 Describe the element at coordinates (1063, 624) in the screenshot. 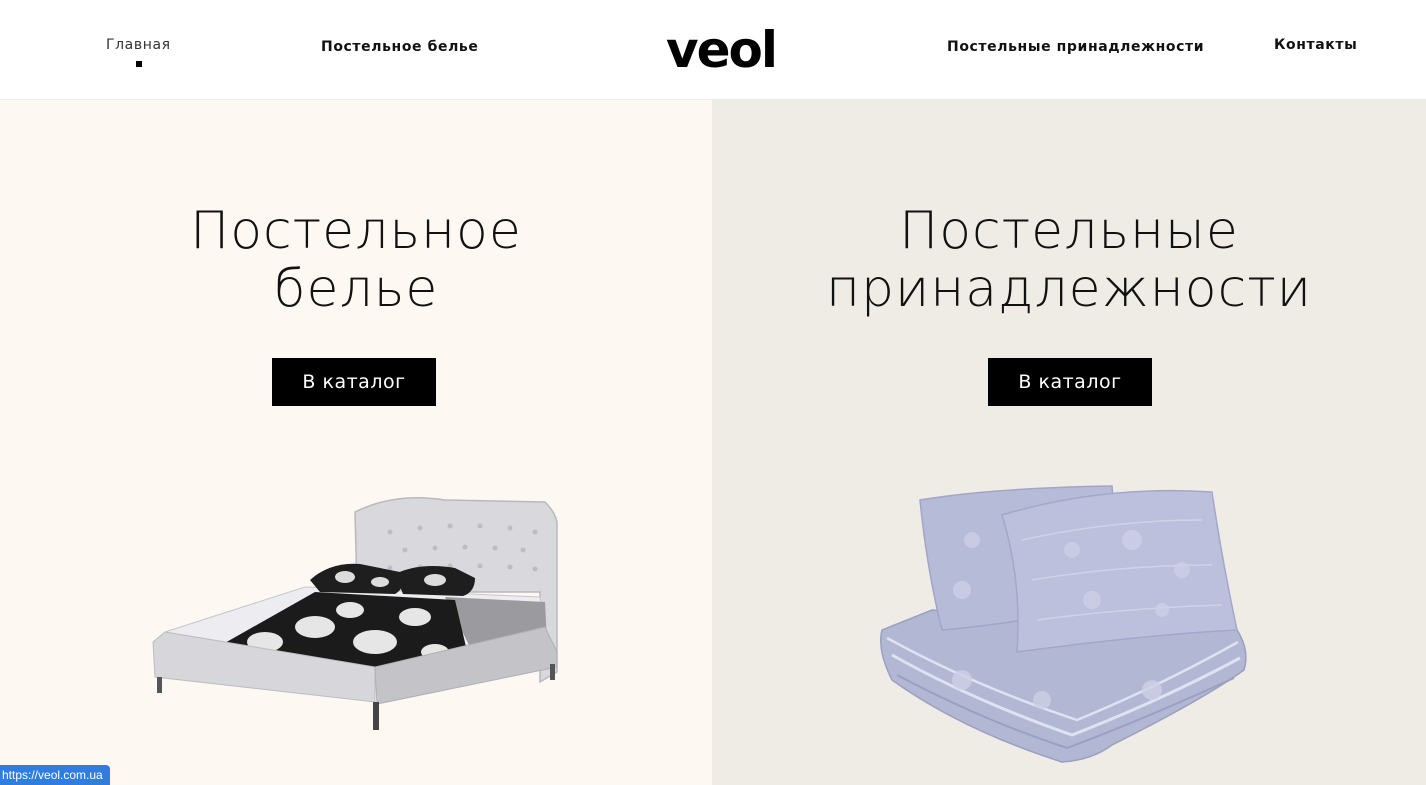

I see `pillows-blanket-image` at that location.